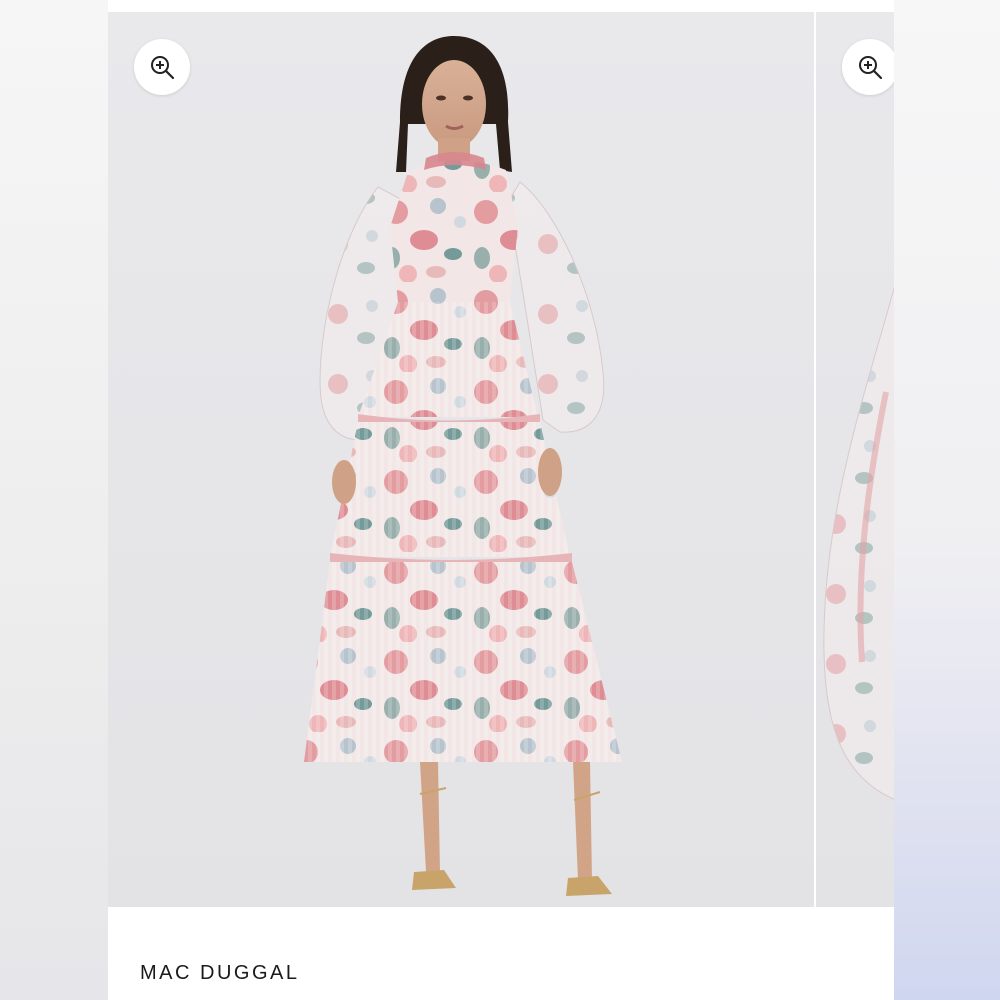 This screenshot has height=1000, width=1000. Describe the element at coordinates (54, 500) in the screenshot. I see `left-backdrop` at that location.